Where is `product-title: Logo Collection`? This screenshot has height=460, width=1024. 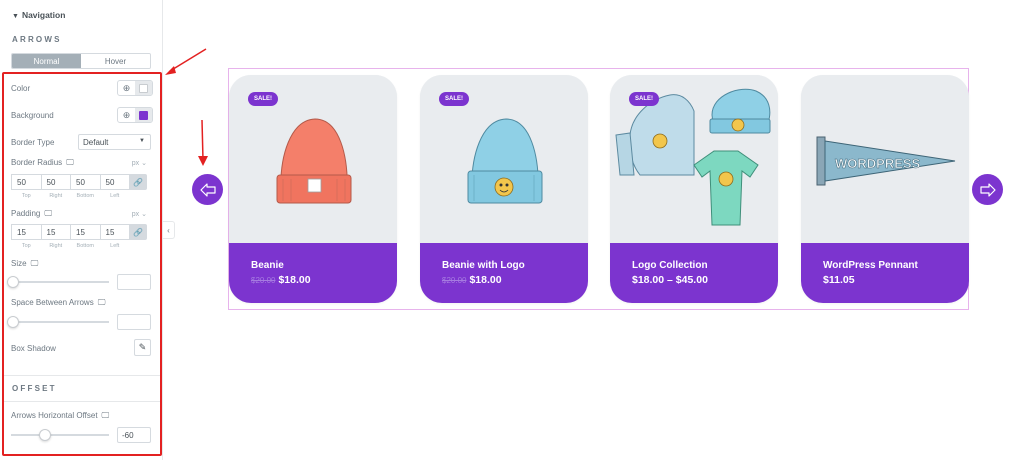 product-title: Logo Collection is located at coordinates (705, 265).